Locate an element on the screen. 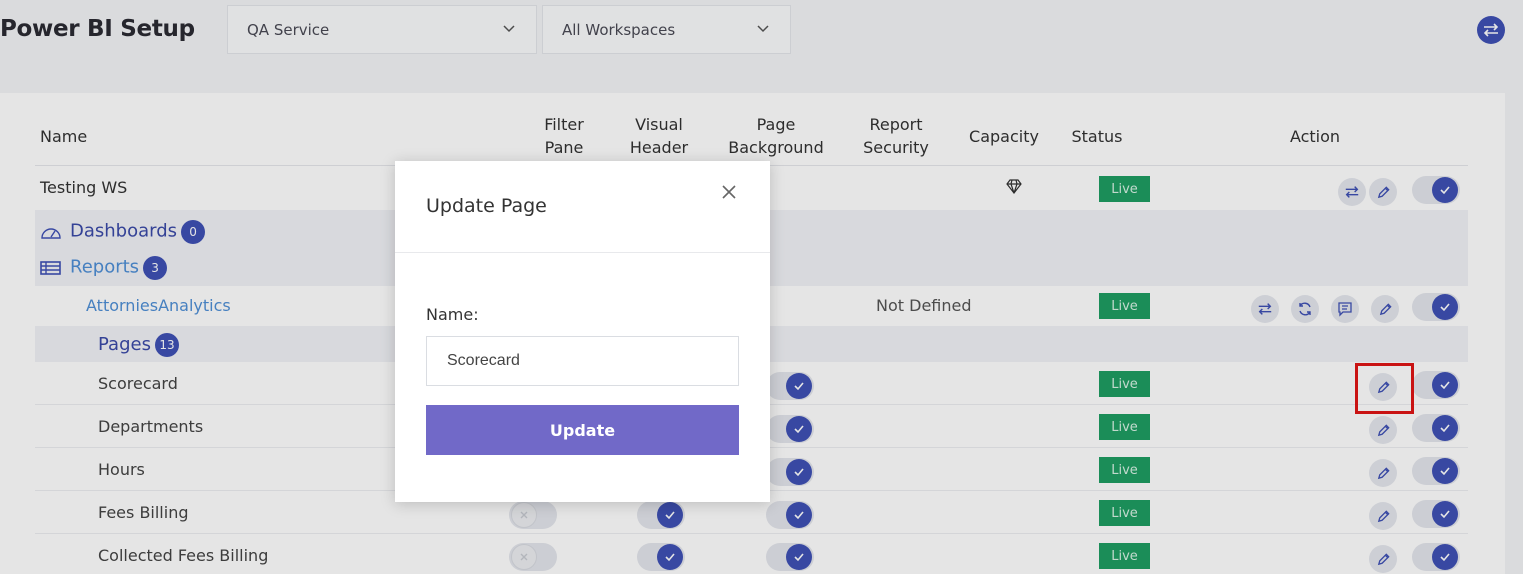 The image size is (1523, 574). update-page-dialog: Update Page Name: Update is located at coordinates (582, 331).